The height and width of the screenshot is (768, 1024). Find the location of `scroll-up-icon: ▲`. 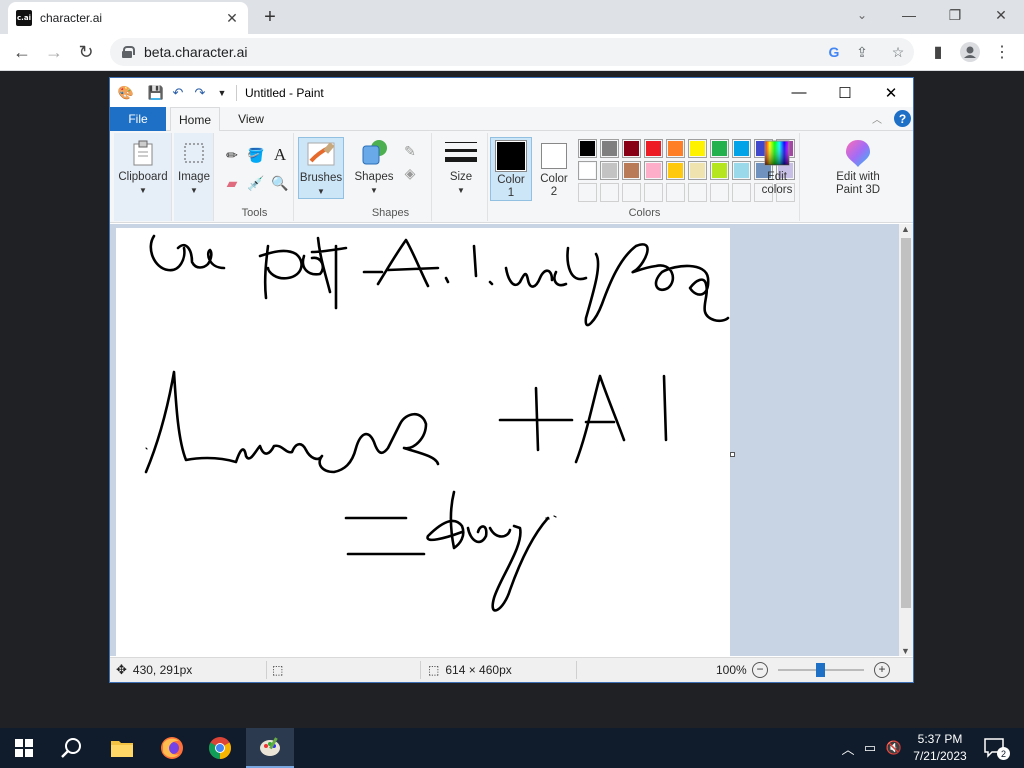

scroll-up-icon: ▲ is located at coordinates (905, 229).